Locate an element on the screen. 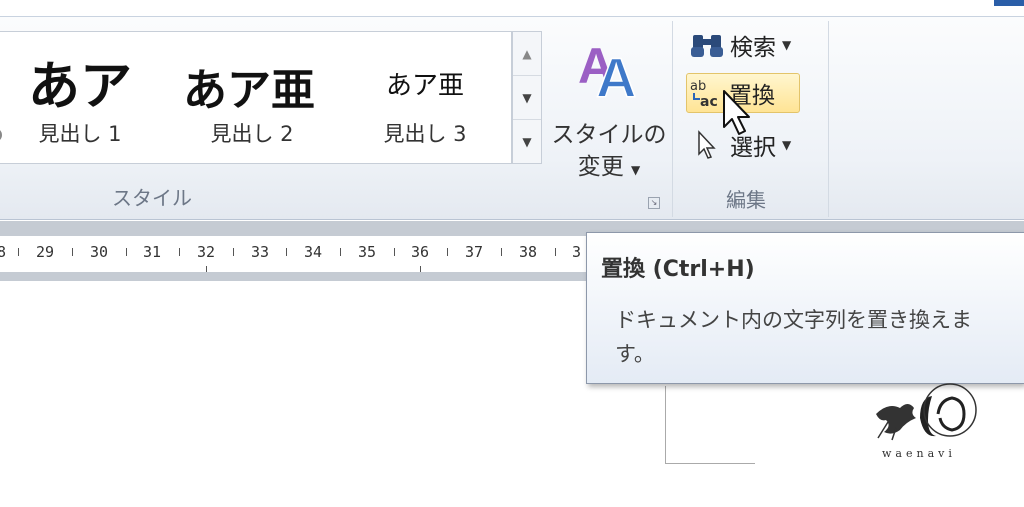 This screenshot has height=507, width=1024. ruler-number: 36 is located at coordinates (420, 252).